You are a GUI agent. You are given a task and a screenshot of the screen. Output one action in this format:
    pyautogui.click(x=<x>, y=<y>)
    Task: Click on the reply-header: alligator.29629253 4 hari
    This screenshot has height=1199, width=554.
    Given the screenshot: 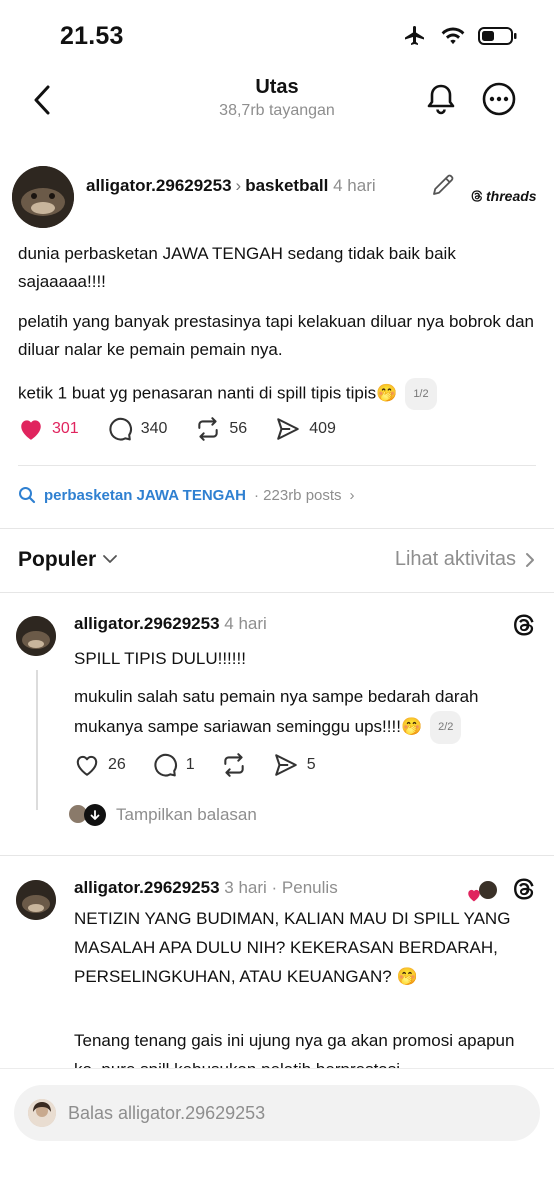 What is the action you would take?
    pyautogui.click(x=170, y=624)
    